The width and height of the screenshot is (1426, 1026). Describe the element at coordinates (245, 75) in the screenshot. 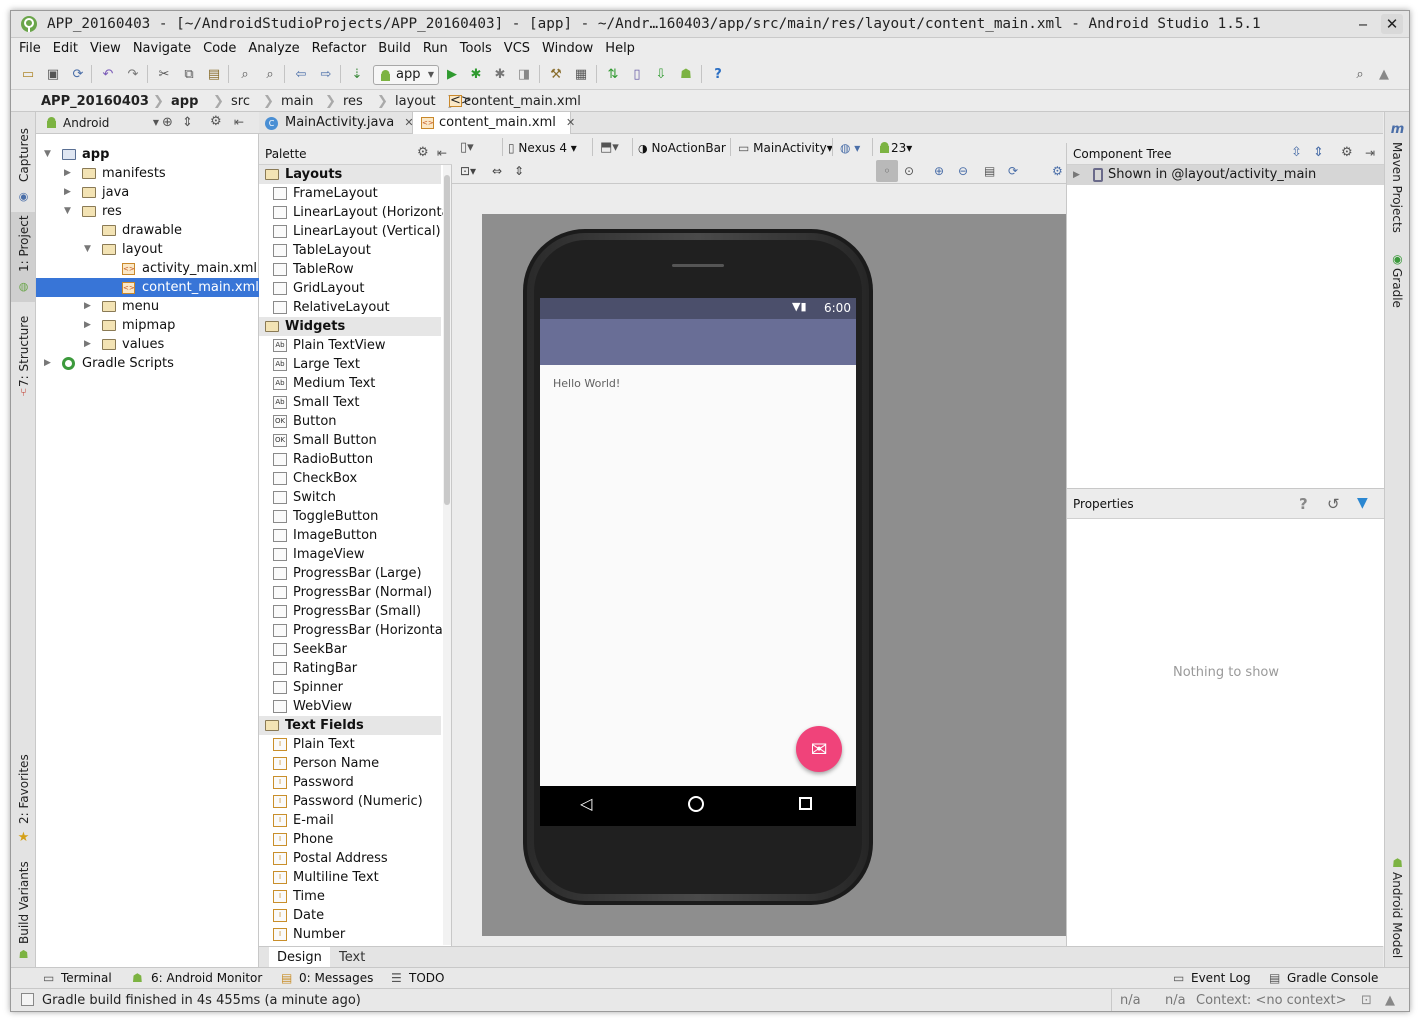

I see `find-icon: ⌕` at that location.